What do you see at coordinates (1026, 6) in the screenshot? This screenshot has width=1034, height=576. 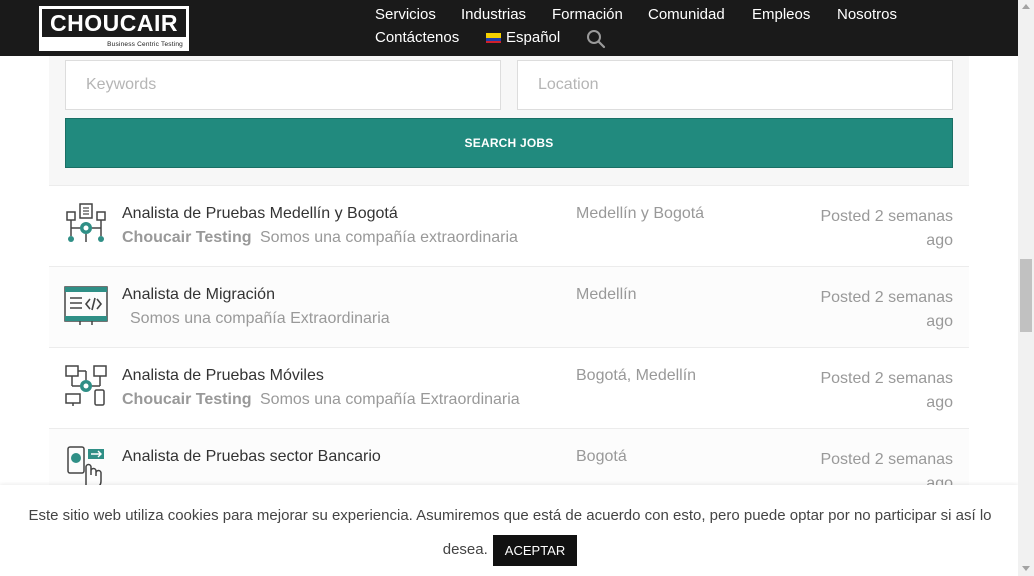 I see `scroll-up-arrow-icon` at bounding box center [1026, 6].